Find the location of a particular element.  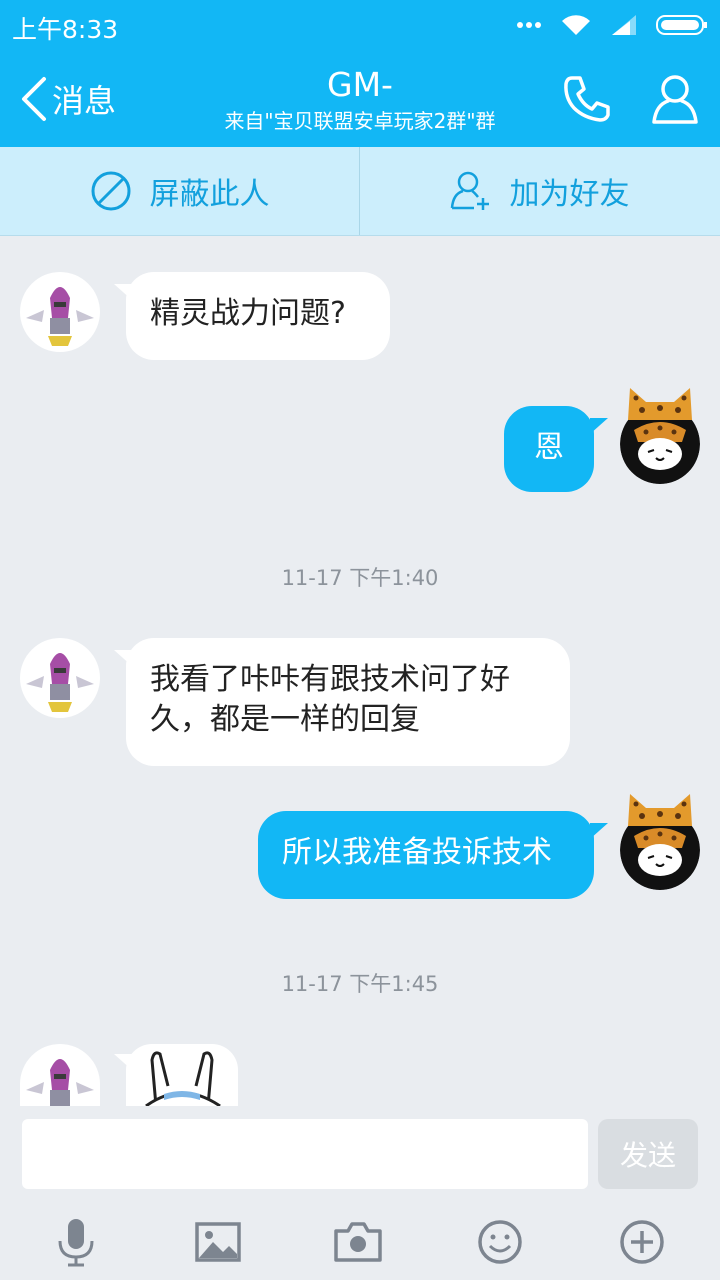

sticker-message is located at coordinates (182, 1075).